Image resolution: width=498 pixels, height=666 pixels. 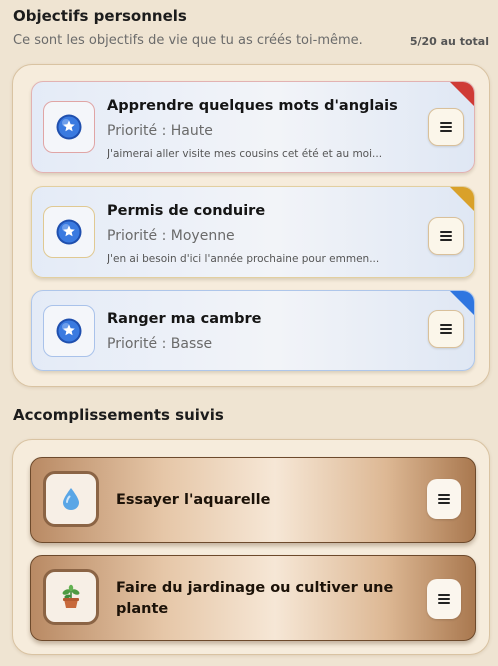 I want to click on goal-title: Permis de conduire, so click(x=186, y=211).